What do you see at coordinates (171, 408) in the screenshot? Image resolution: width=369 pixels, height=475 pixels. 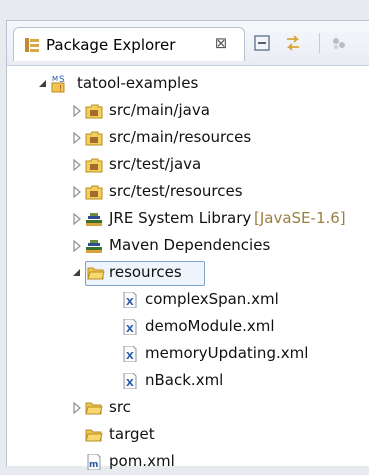 I see `tree-item-src: src` at bounding box center [171, 408].